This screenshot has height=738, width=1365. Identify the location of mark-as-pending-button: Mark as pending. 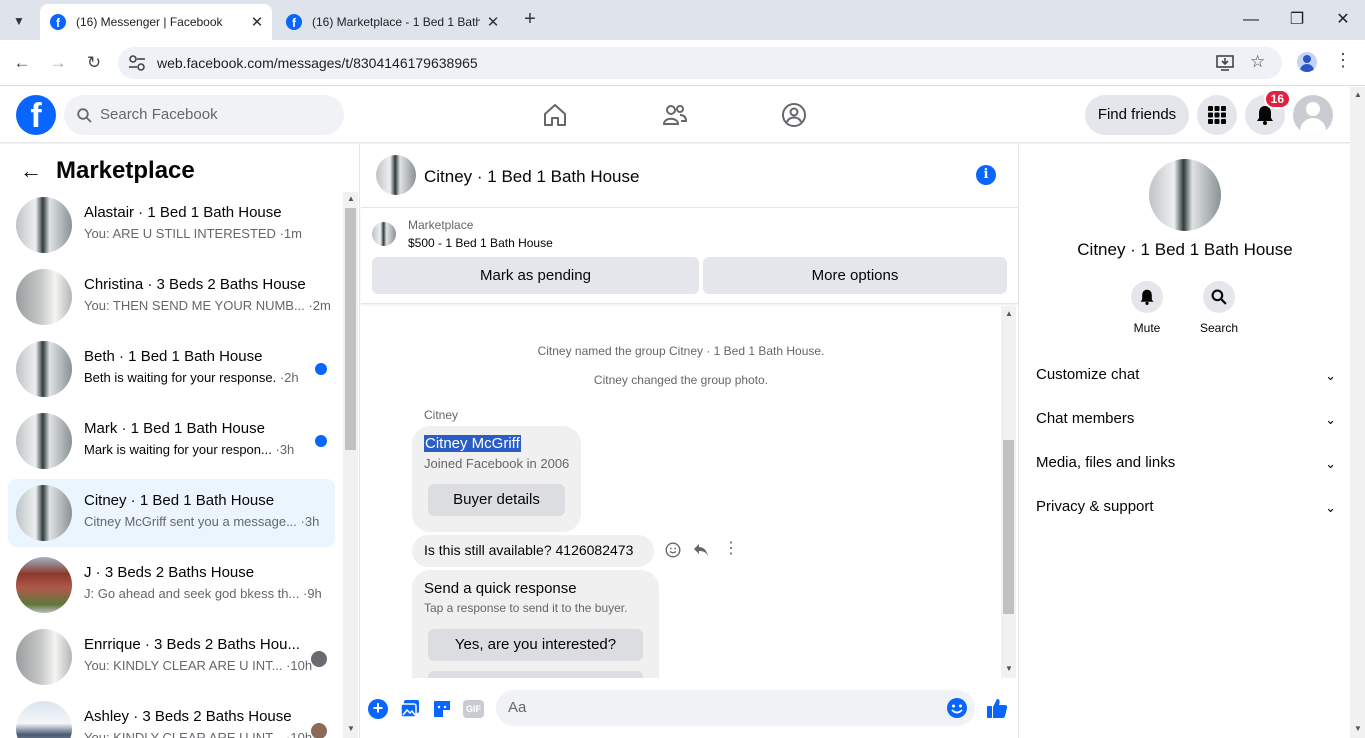
(535, 275).